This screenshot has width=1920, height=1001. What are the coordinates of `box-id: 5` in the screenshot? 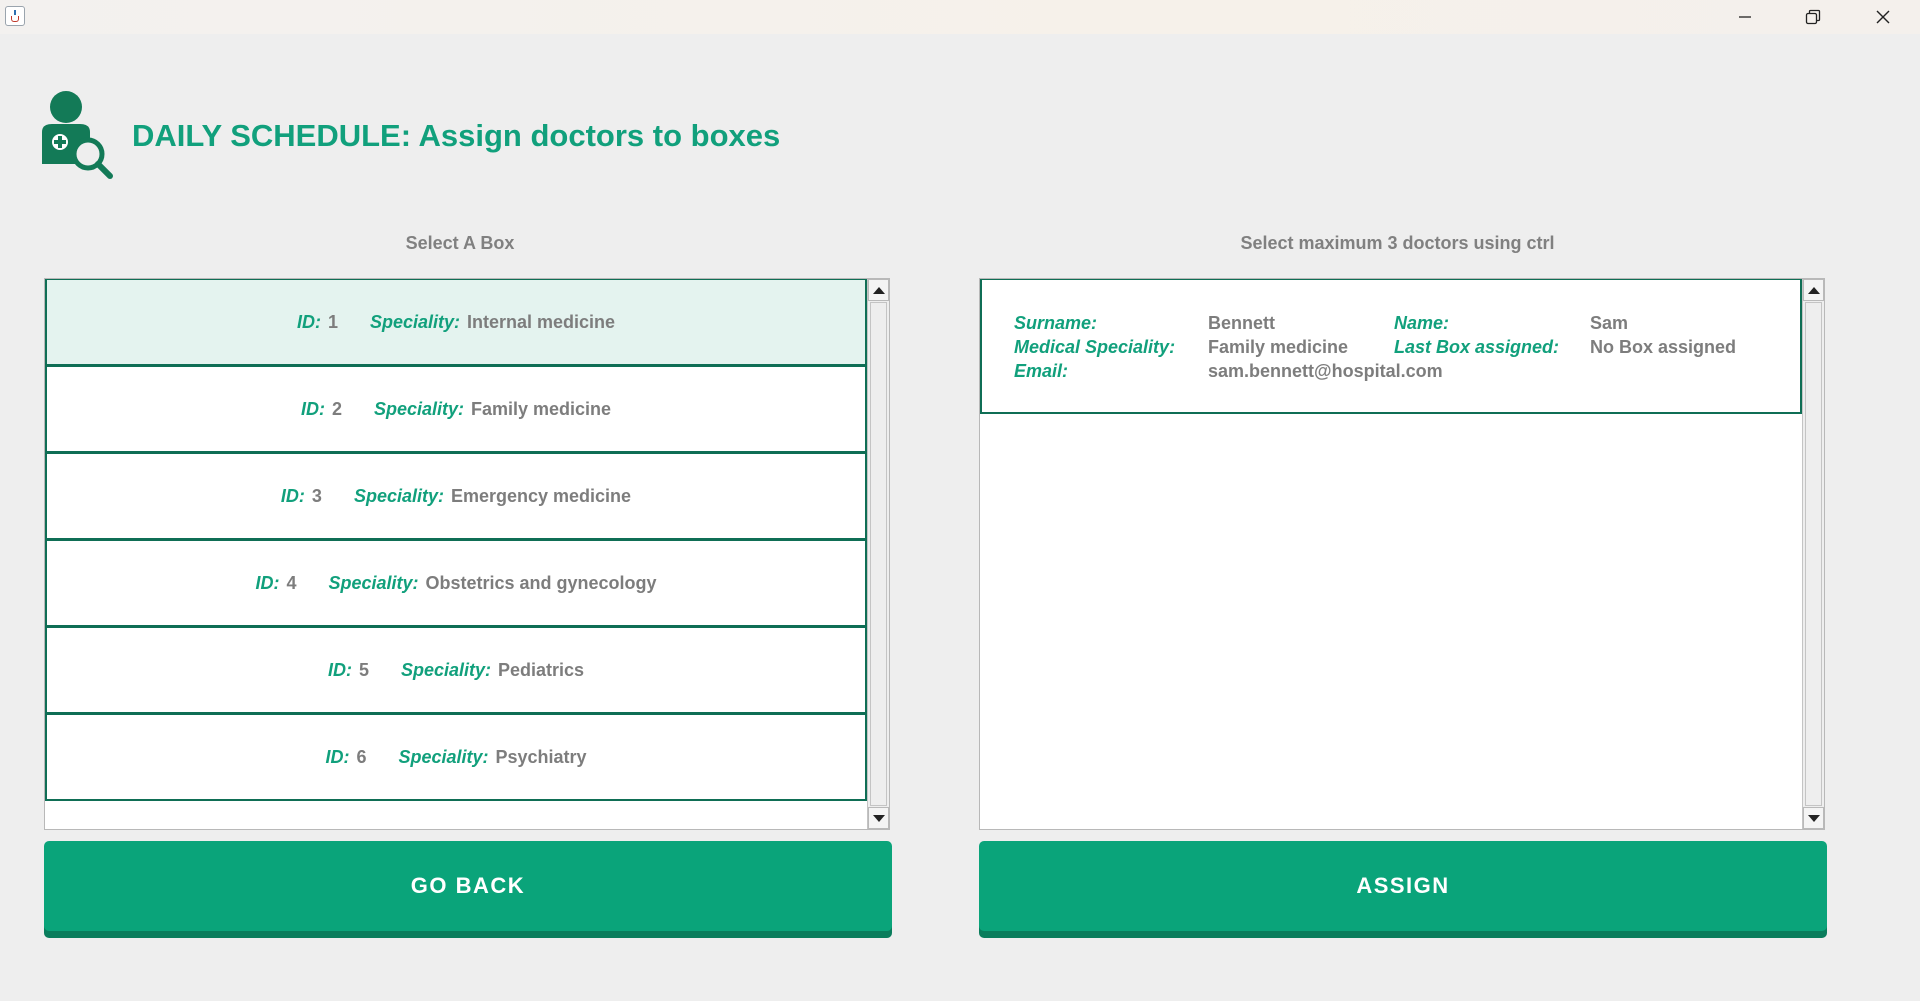 It's located at (363, 669).